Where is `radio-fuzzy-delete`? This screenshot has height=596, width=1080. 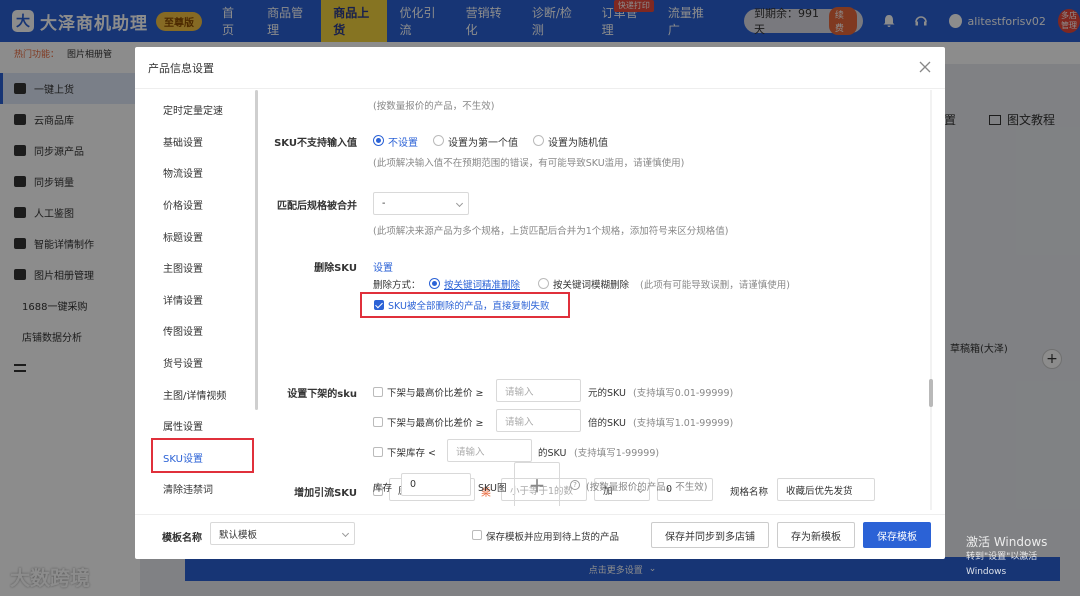 radio-fuzzy-delete is located at coordinates (543, 283).